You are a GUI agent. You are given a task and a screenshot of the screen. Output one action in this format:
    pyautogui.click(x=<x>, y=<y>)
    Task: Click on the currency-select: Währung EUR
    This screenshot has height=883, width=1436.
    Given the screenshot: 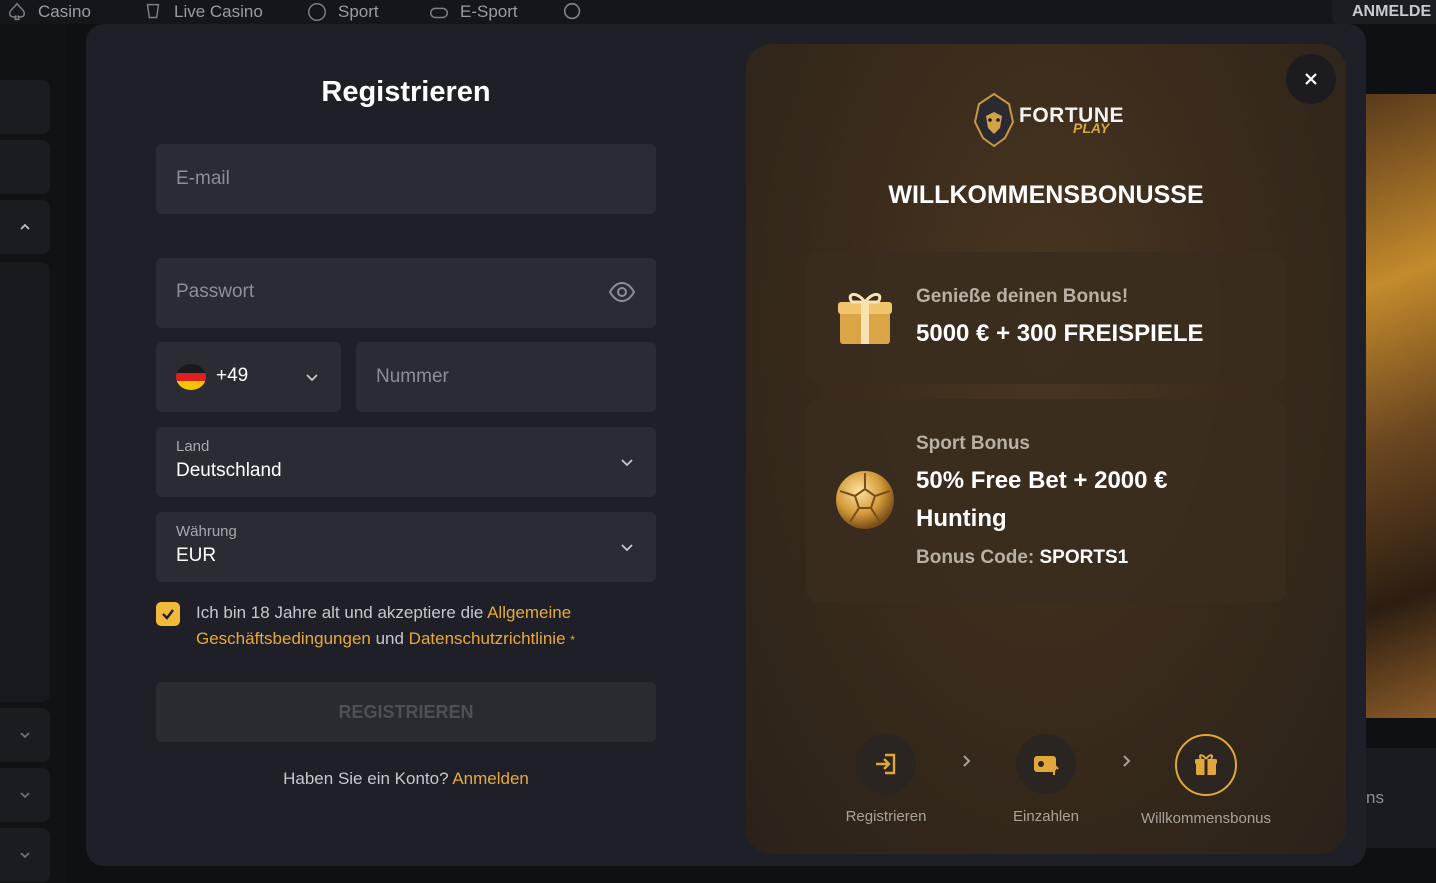 What is the action you would take?
    pyautogui.click(x=406, y=547)
    